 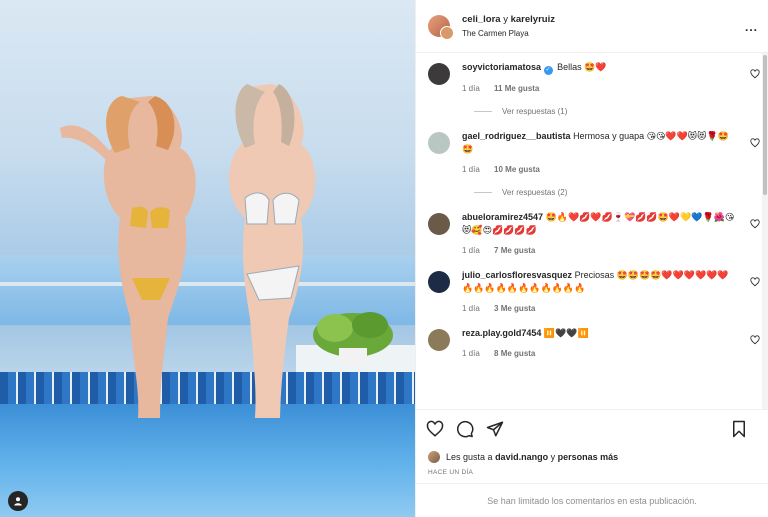 I want to click on user-tag-icon, so click(x=18, y=501).